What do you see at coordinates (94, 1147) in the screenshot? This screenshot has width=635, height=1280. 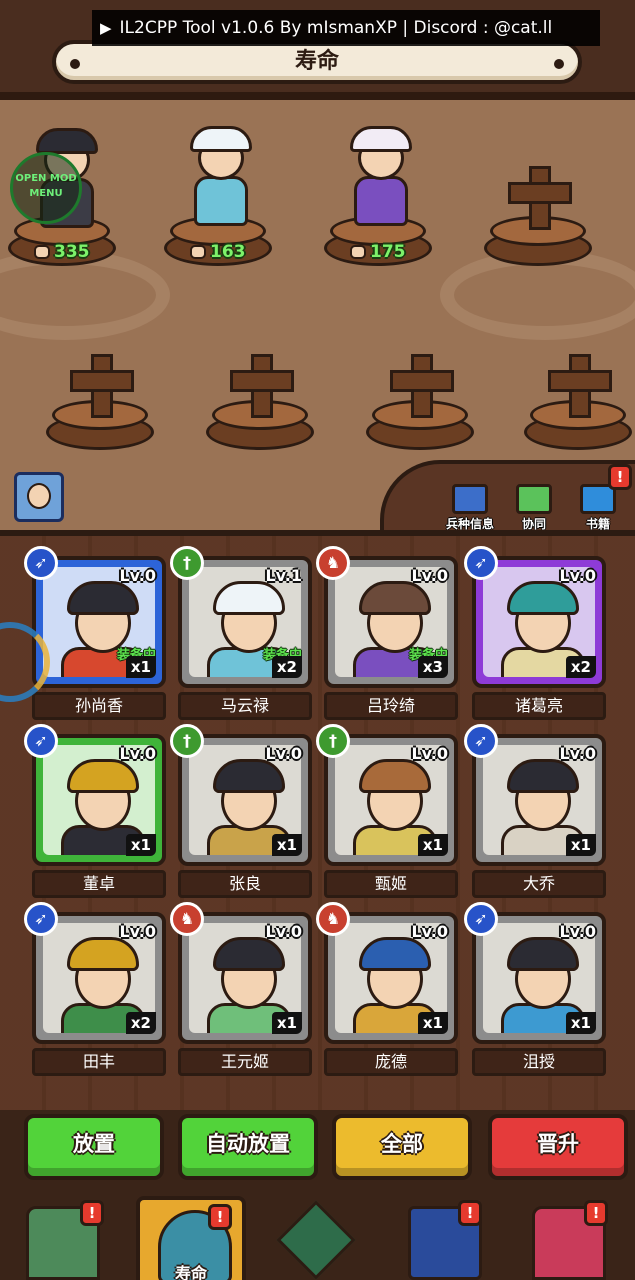 I see `place-button: 放置` at bounding box center [94, 1147].